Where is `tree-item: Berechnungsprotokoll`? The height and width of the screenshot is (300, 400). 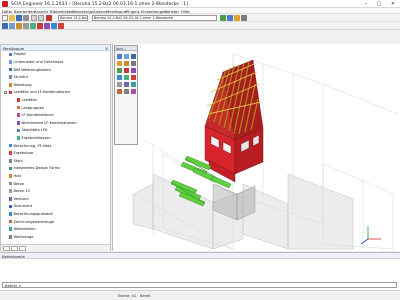
tree-item: Berechnungsprotokoll is located at coordinates (55, 215).